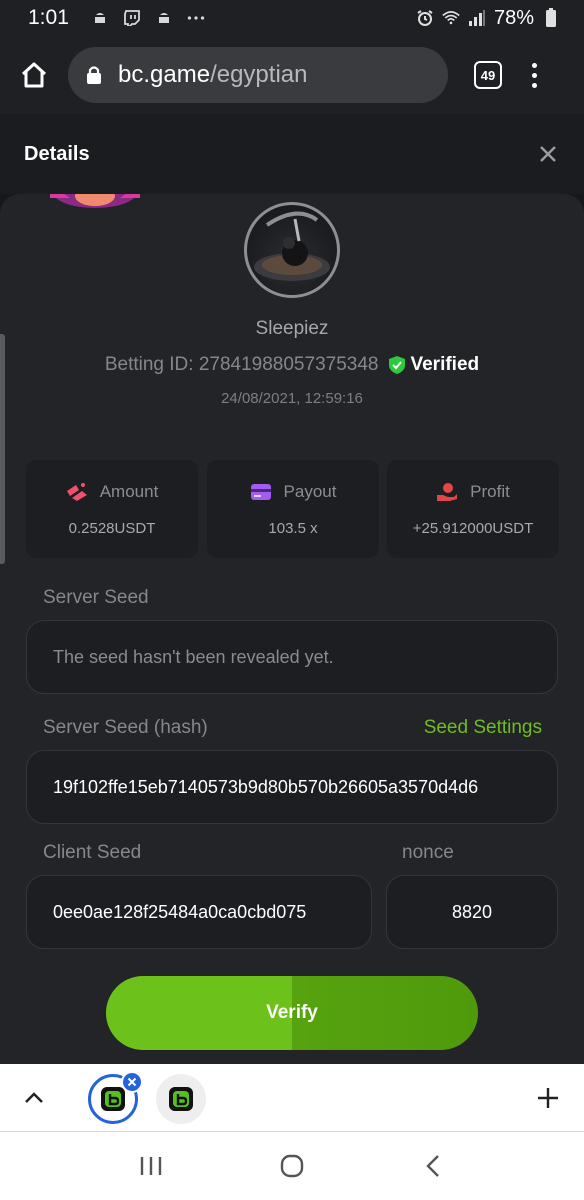 The height and width of the screenshot is (1200, 584). Describe the element at coordinates (48, 17) in the screenshot. I see `status-time: 1:01` at that location.